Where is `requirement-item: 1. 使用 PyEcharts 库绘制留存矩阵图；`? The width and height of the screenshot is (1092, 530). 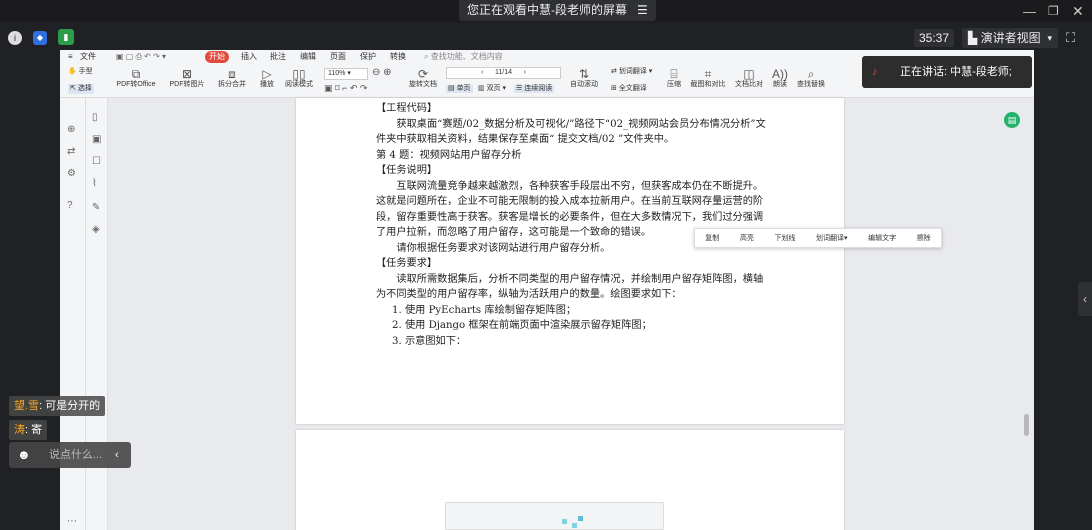
requirement-item: 1. 使用 PyEcharts 库绘制留存矩阵图； is located at coordinates (484, 310).